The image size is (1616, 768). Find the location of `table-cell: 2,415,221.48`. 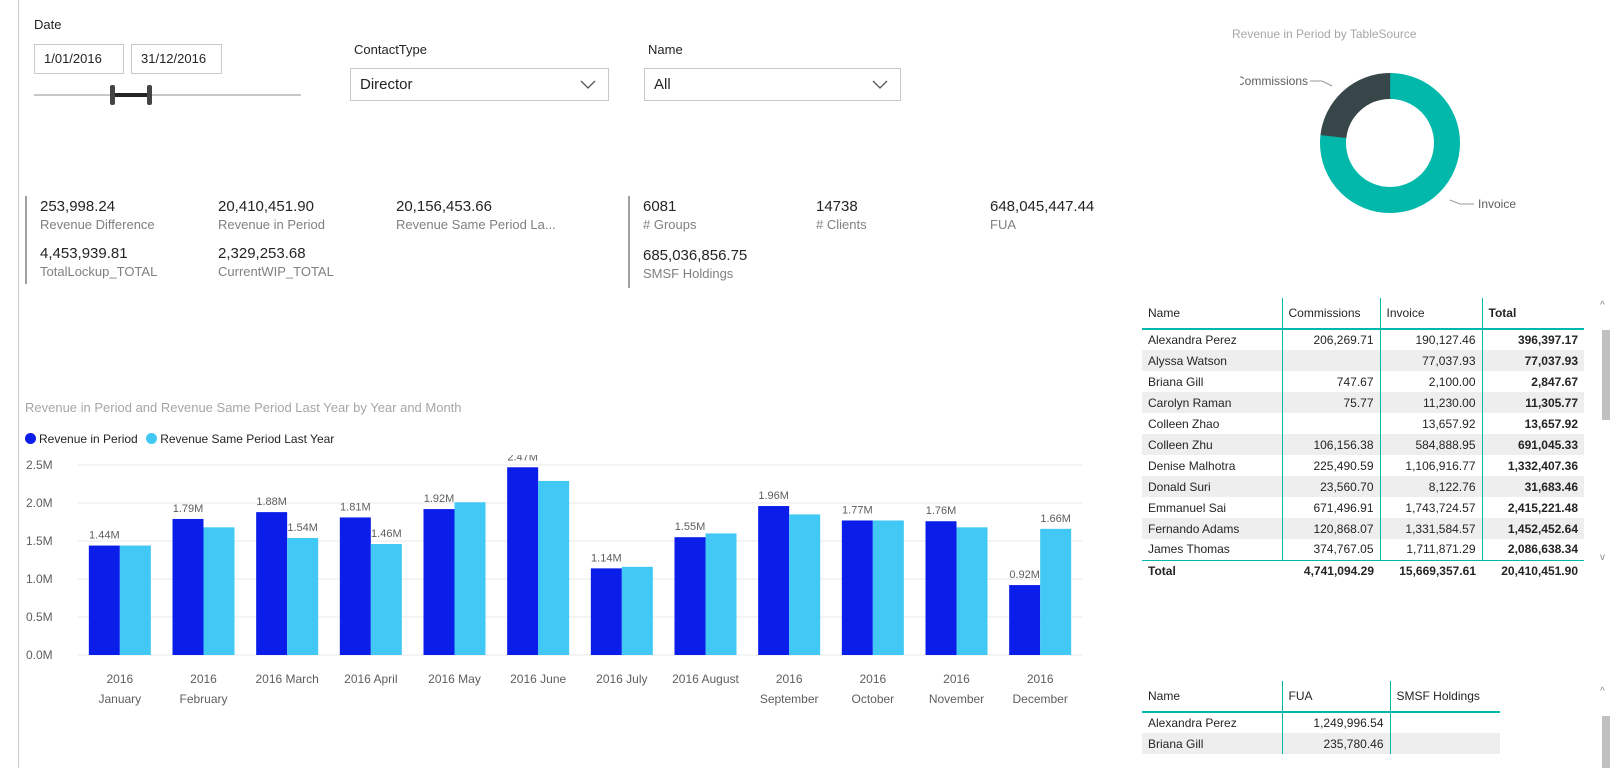

table-cell: 2,415,221.48 is located at coordinates (1532, 507).